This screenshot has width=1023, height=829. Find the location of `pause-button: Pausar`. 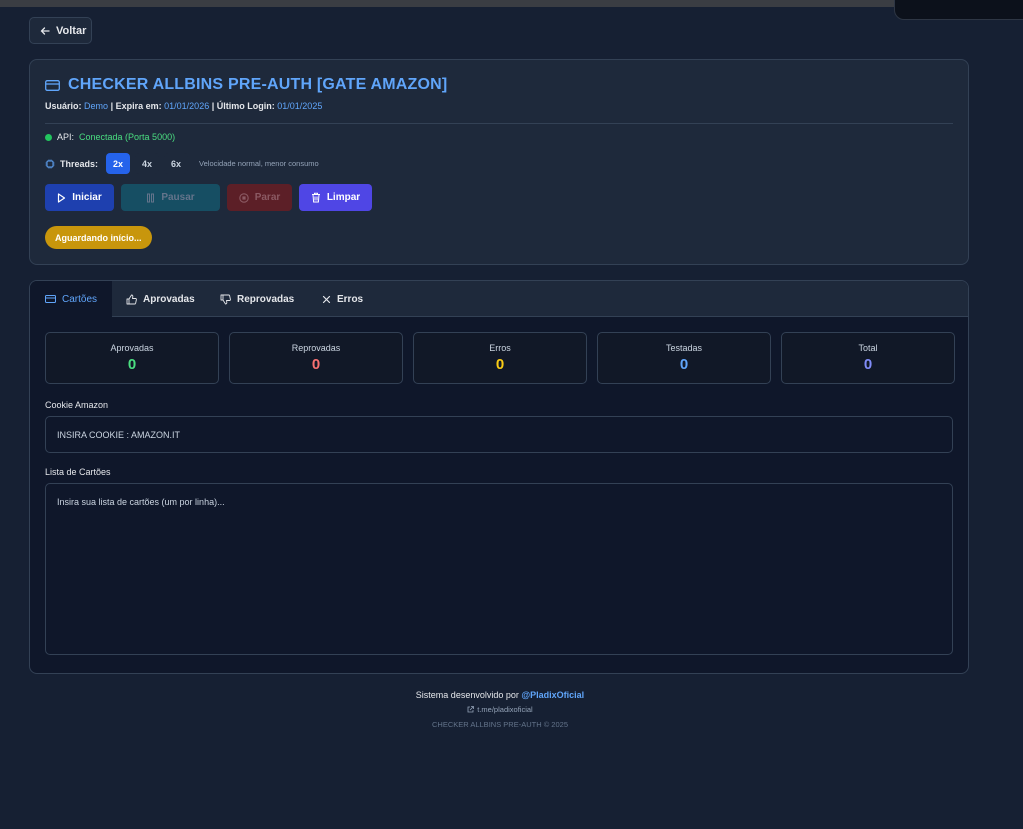

pause-button: Pausar is located at coordinates (170, 197).